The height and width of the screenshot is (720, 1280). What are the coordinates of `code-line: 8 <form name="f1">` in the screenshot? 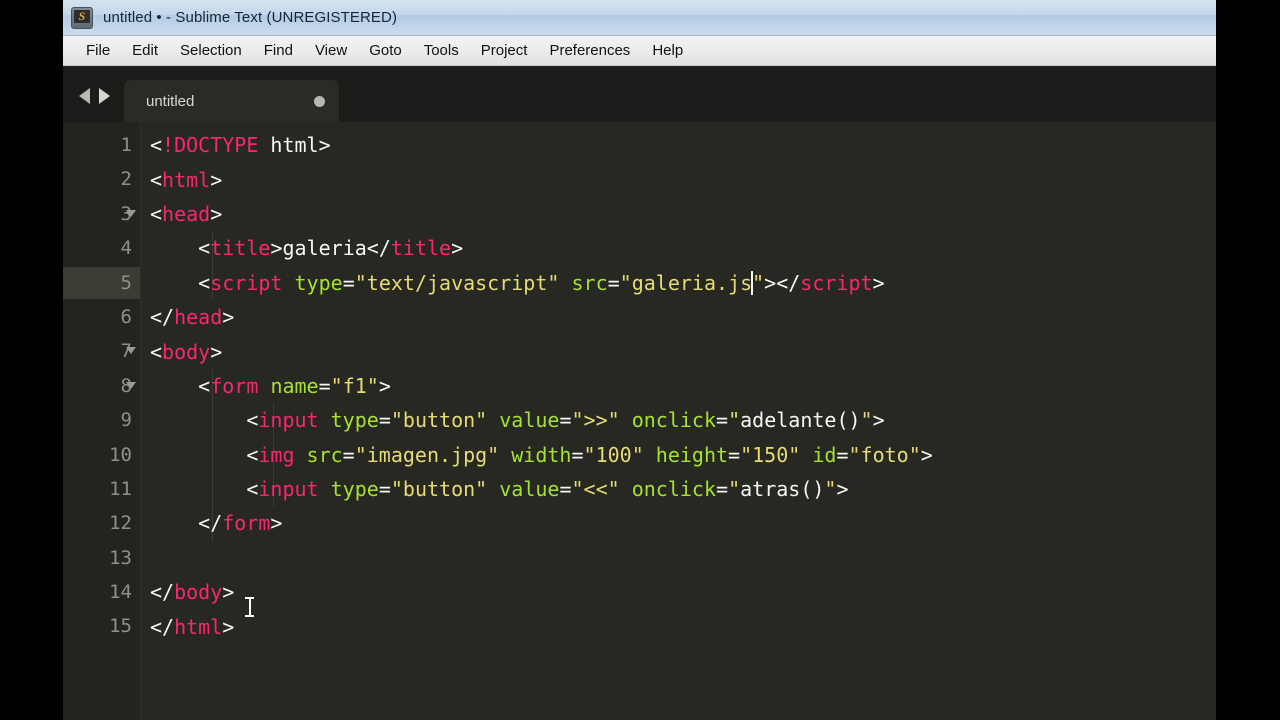 It's located at (639, 386).